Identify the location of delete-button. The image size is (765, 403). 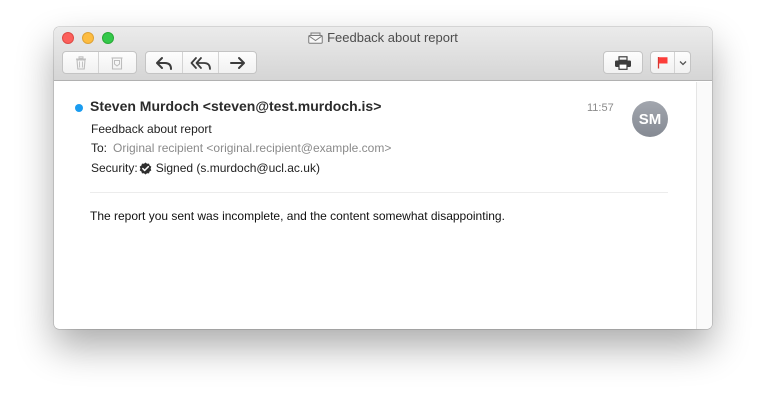
(81, 62).